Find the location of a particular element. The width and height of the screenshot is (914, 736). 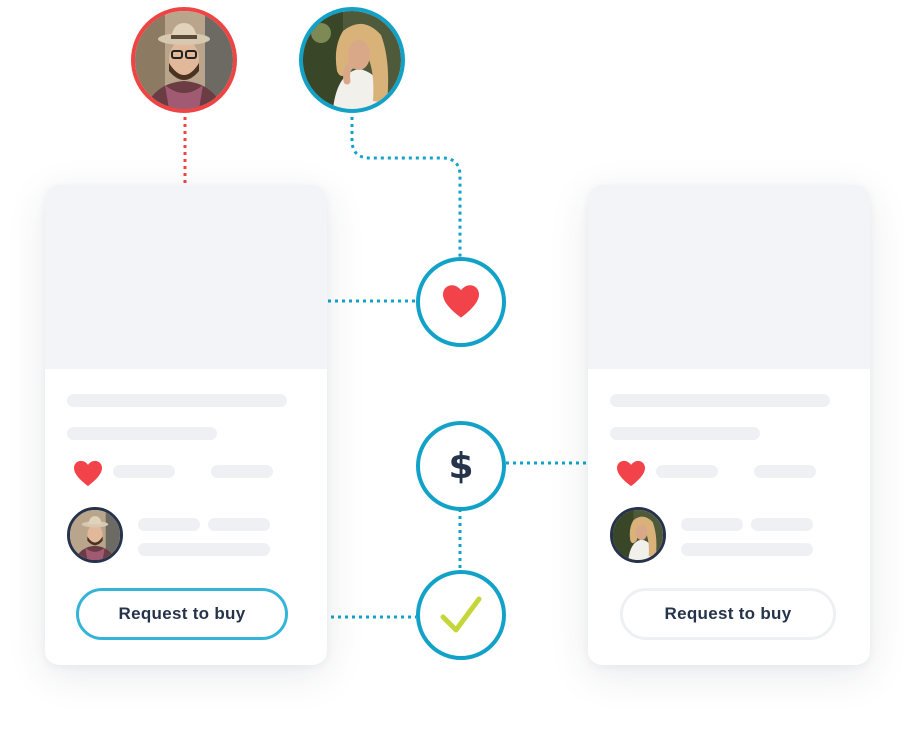

checkmark-icon is located at coordinates (461, 614).